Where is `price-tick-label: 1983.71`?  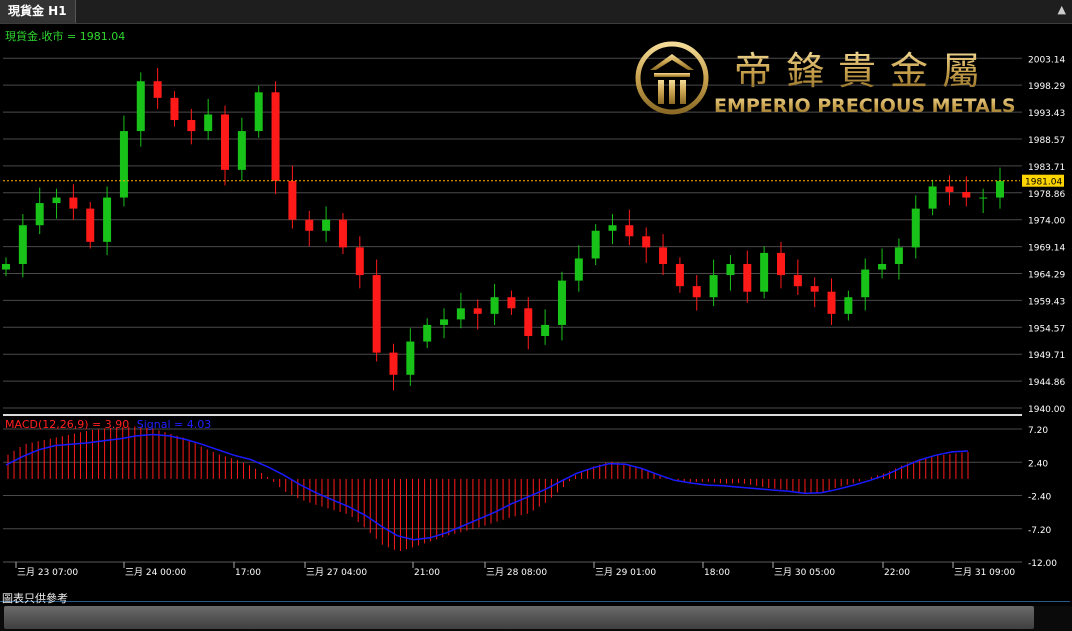 price-tick-label: 1983.71 is located at coordinates (1046, 168).